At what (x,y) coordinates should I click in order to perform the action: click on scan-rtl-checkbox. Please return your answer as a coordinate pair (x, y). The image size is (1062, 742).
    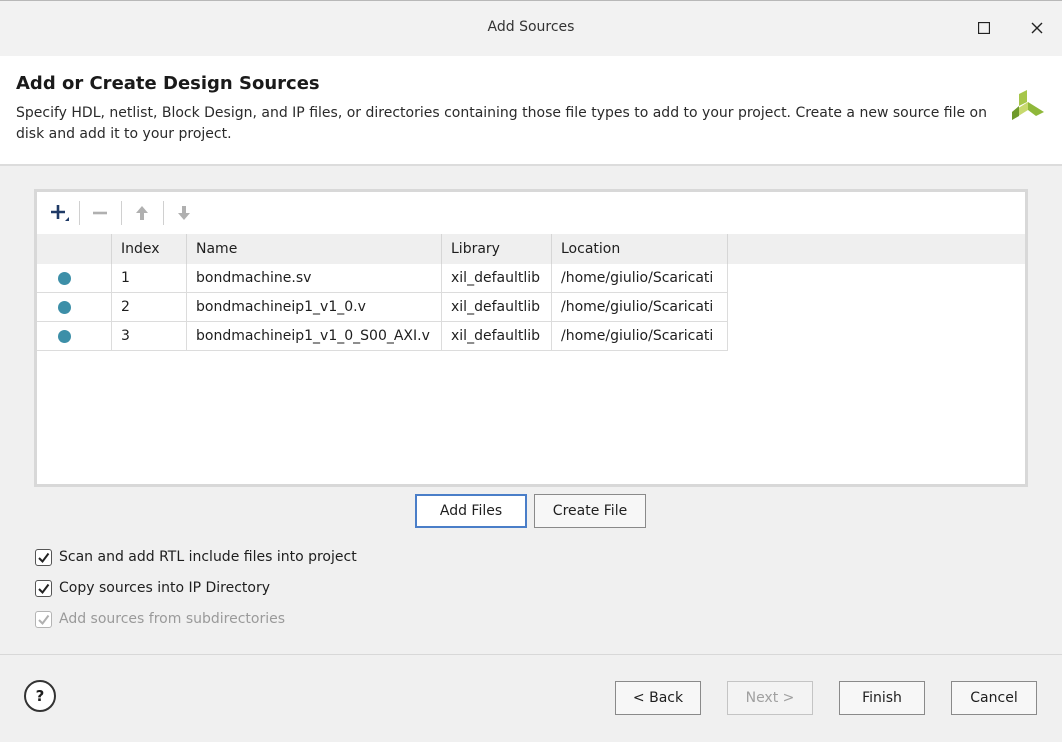
    Looking at the image, I should click on (43, 557).